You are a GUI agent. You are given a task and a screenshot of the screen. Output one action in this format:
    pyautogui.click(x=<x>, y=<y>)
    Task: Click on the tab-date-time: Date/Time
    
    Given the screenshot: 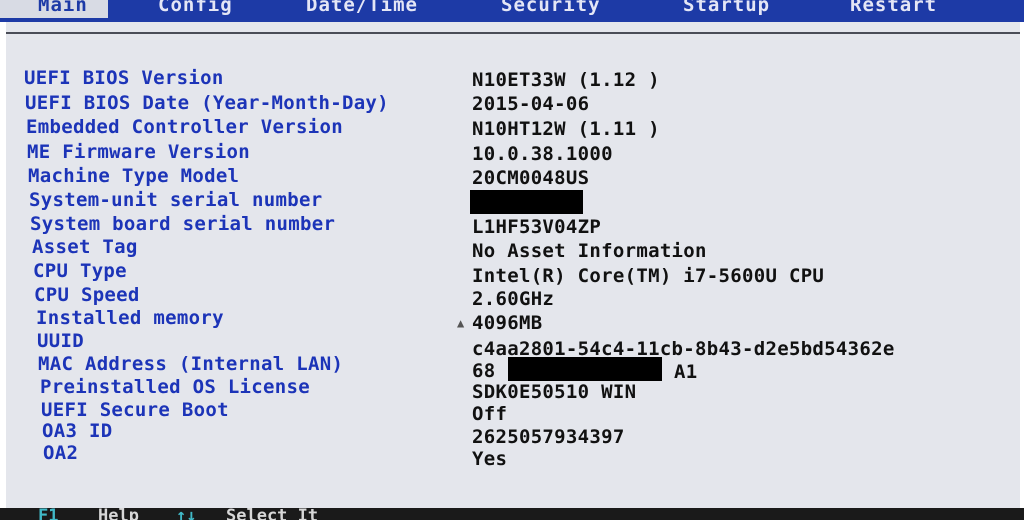 What is the action you would take?
    pyautogui.click(x=362, y=9)
    